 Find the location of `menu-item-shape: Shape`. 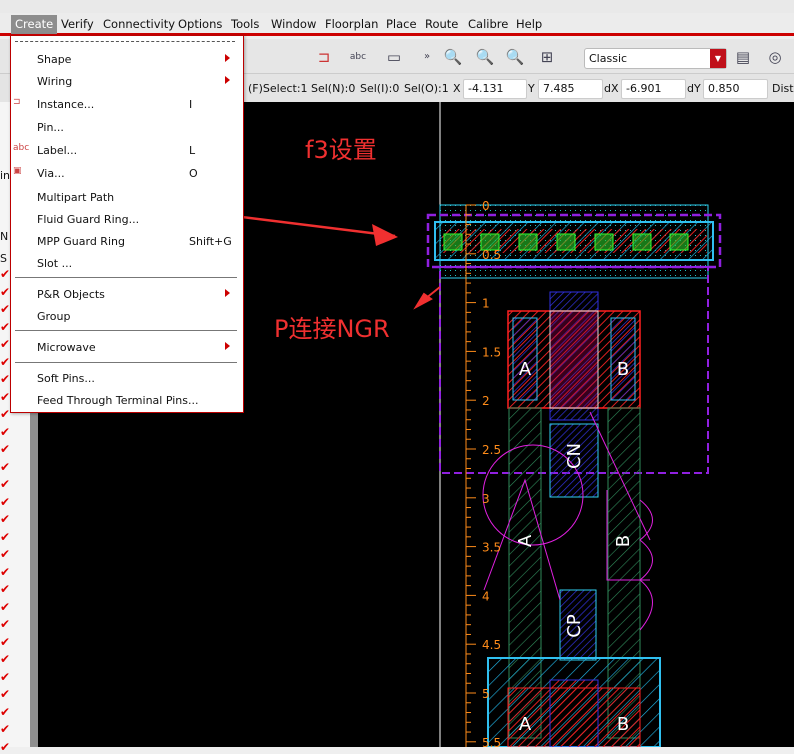

menu-item-shape: Shape is located at coordinates (127, 60).